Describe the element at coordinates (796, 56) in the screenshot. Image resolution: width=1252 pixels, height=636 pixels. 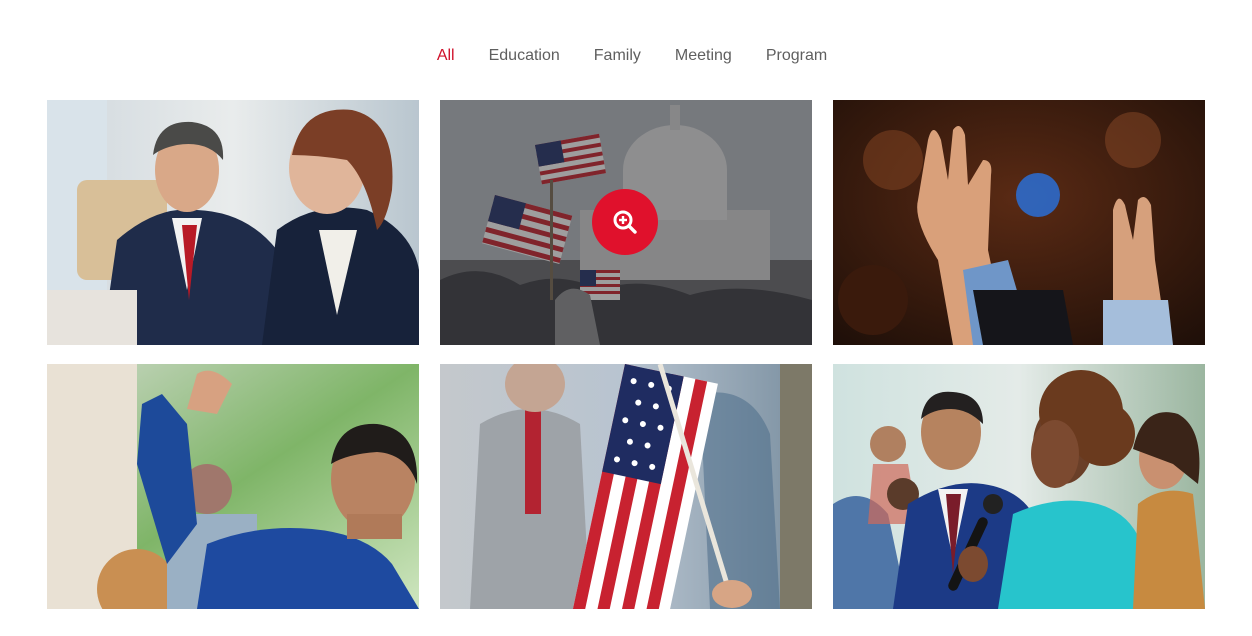
I see `filter-program: Program` at that location.